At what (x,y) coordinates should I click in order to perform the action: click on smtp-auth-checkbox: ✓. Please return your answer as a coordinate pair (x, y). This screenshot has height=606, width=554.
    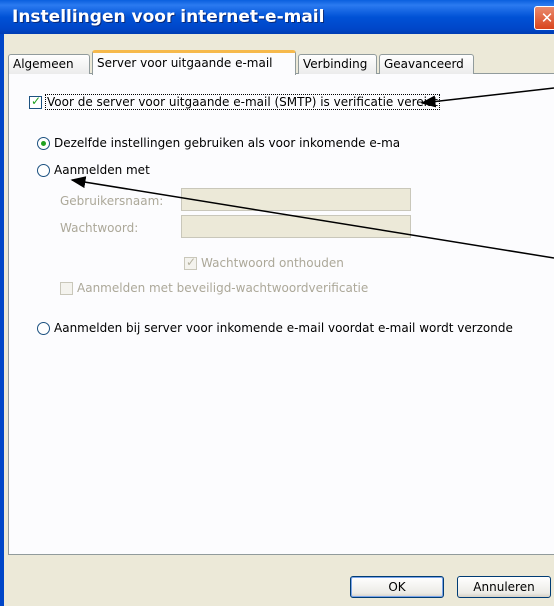
    Looking at the image, I should click on (35, 101).